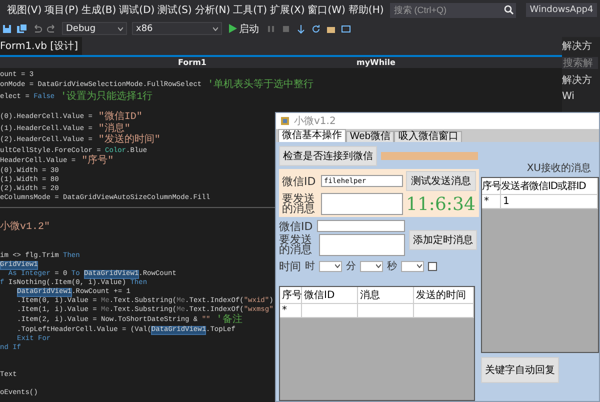  Describe the element at coordinates (7, 29) in the screenshot. I see `save-icon` at that location.